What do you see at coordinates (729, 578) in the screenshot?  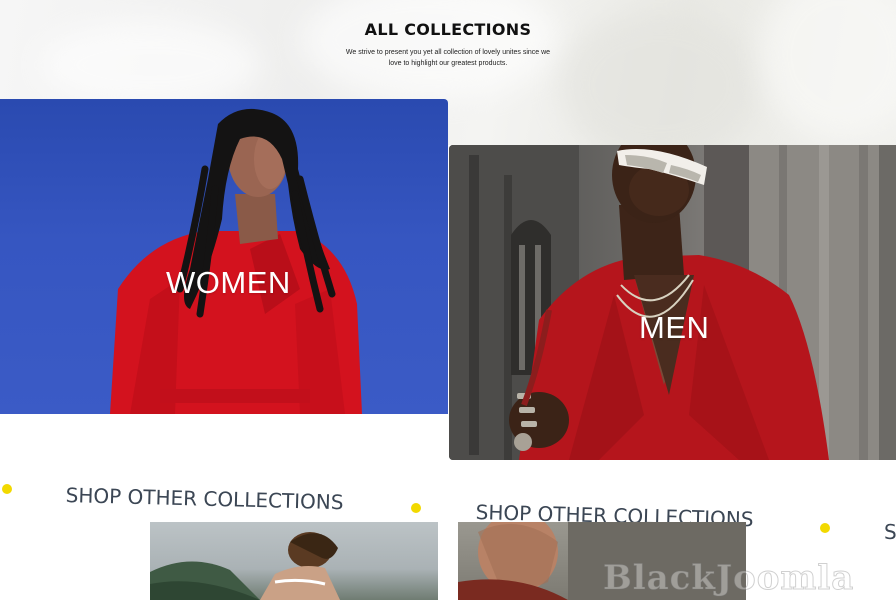 I see `watermark-logo: BlackJoomla` at bounding box center [729, 578].